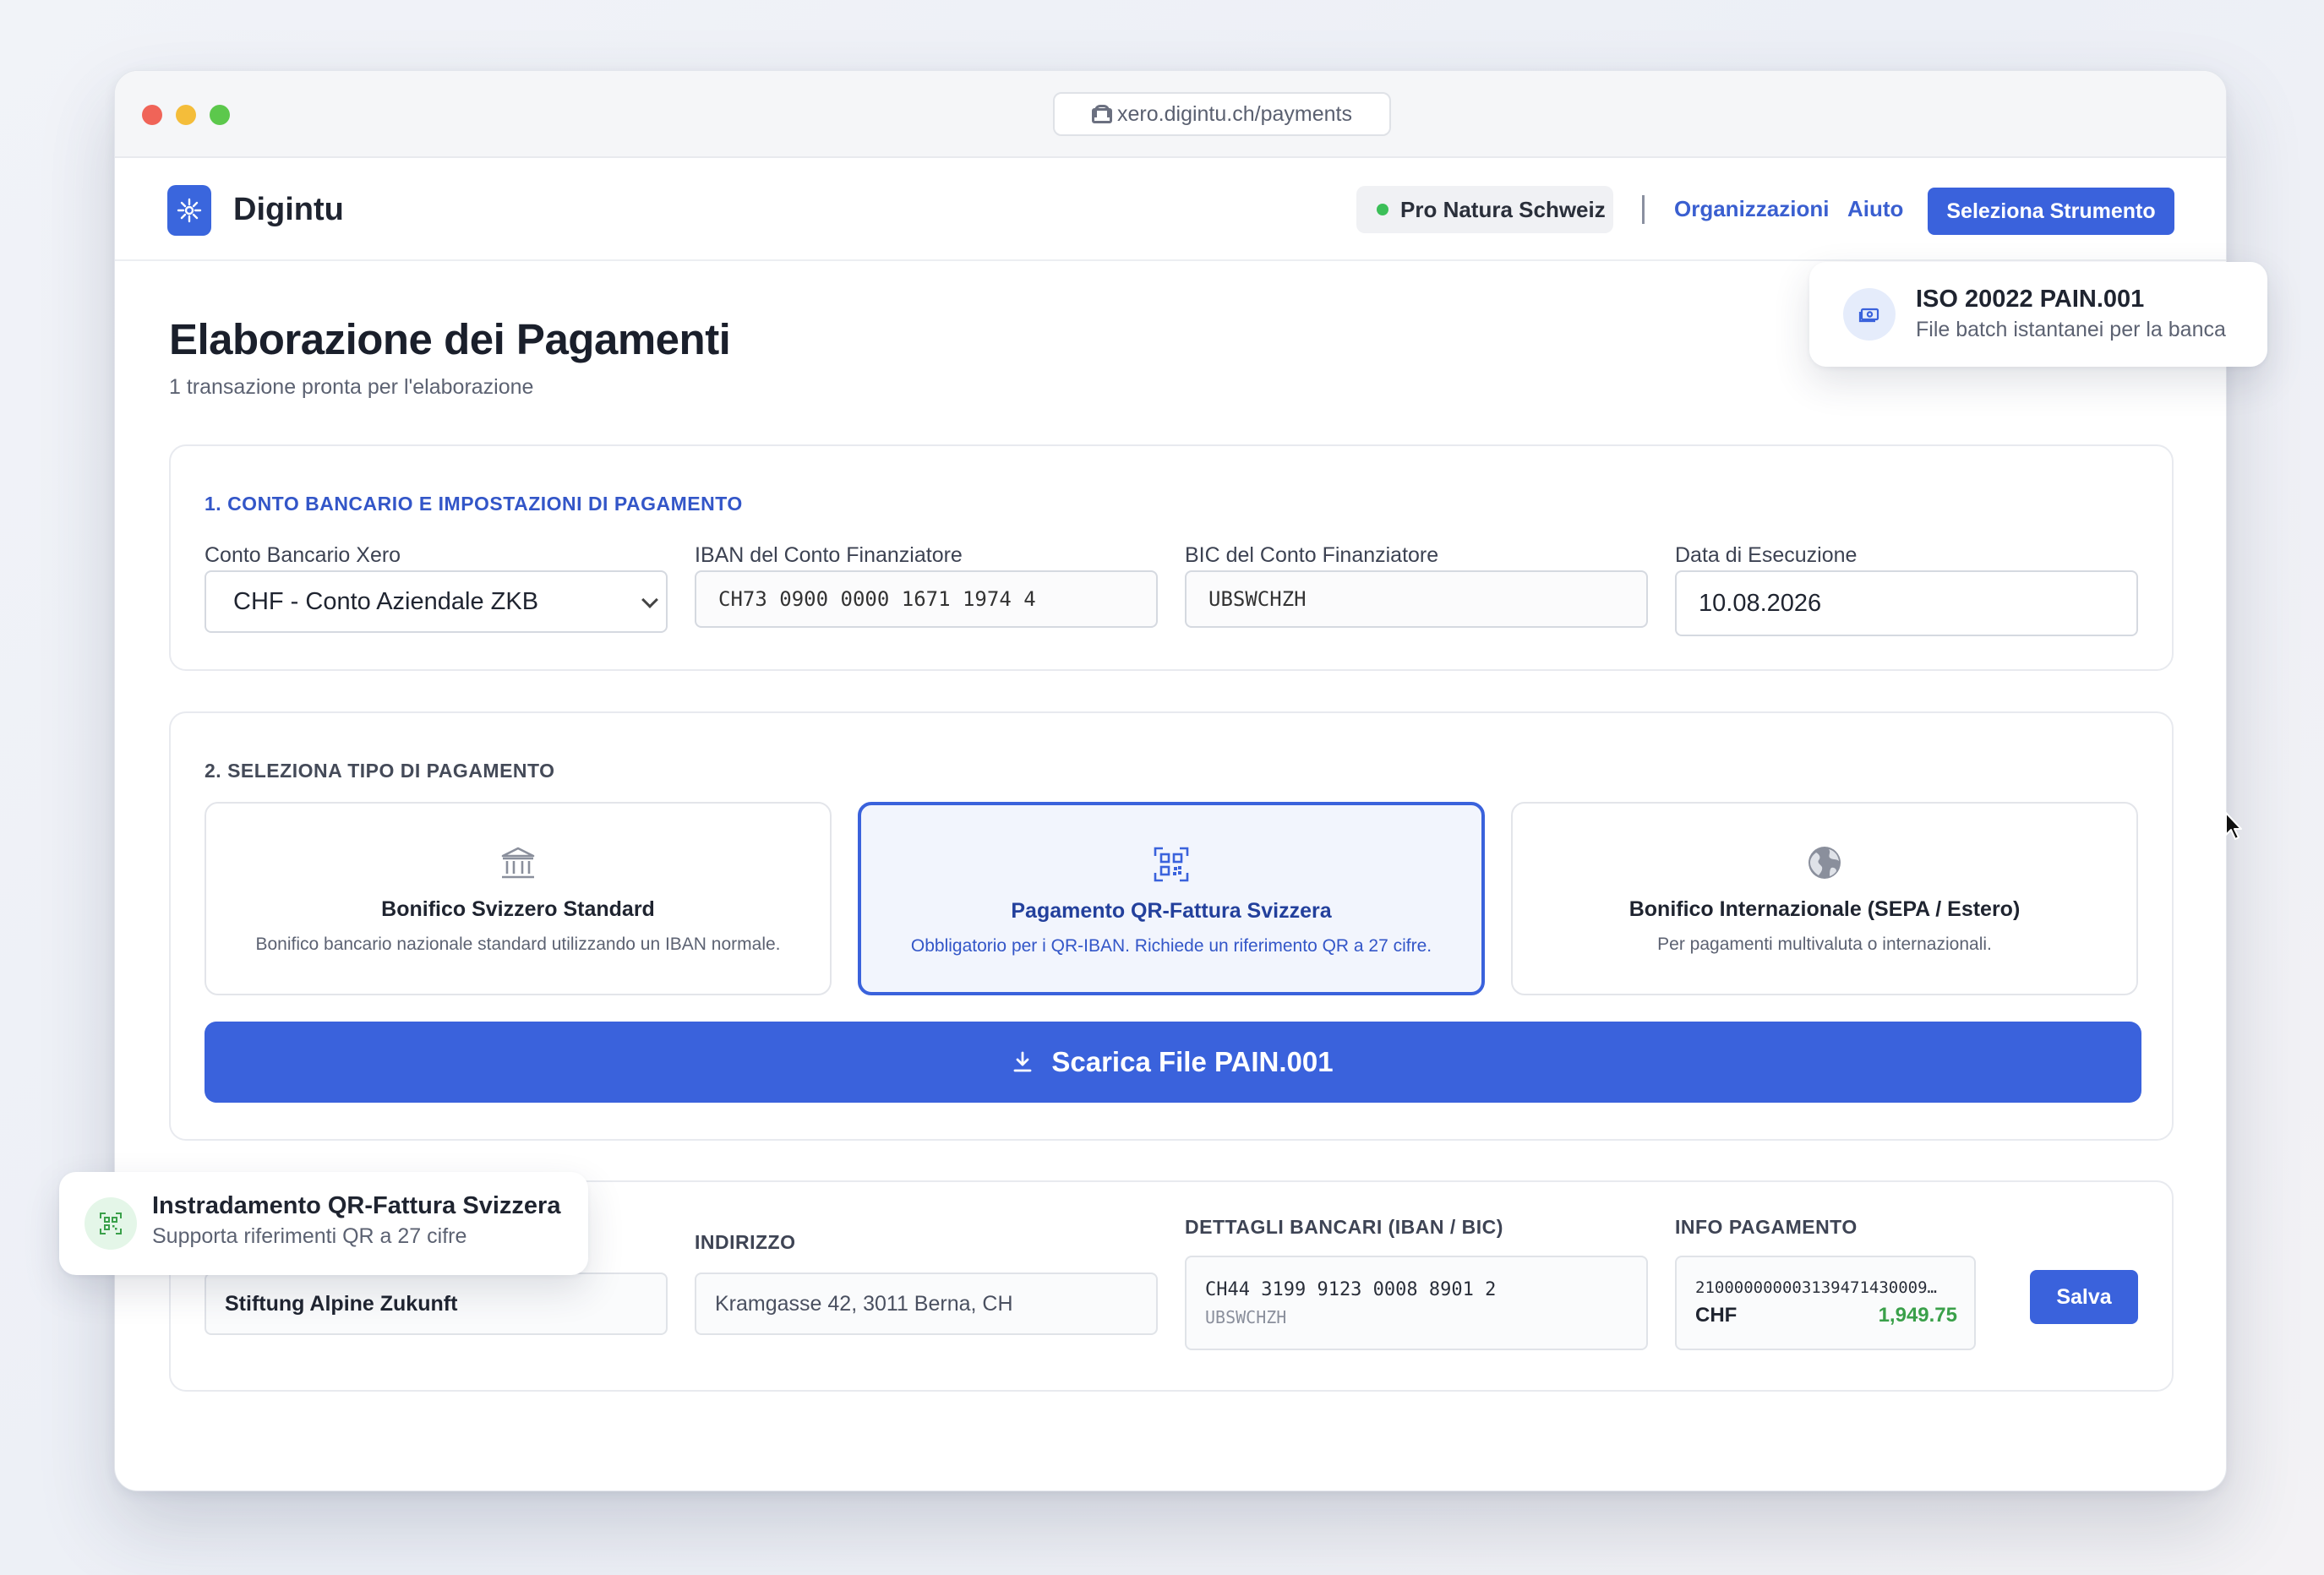 This screenshot has width=2324, height=1575. Describe the element at coordinates (1751, 209) in the screenshot. I see `nav-organizations-link: Organizzazioni` at that location.